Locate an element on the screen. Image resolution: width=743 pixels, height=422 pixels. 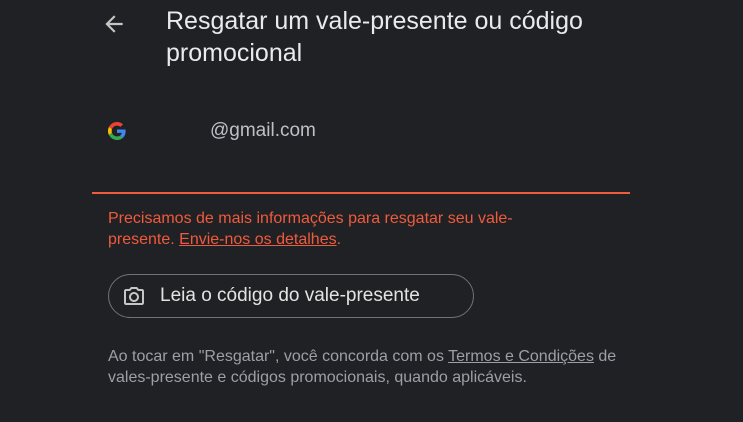
back-button is located at coordinates (114, 24).